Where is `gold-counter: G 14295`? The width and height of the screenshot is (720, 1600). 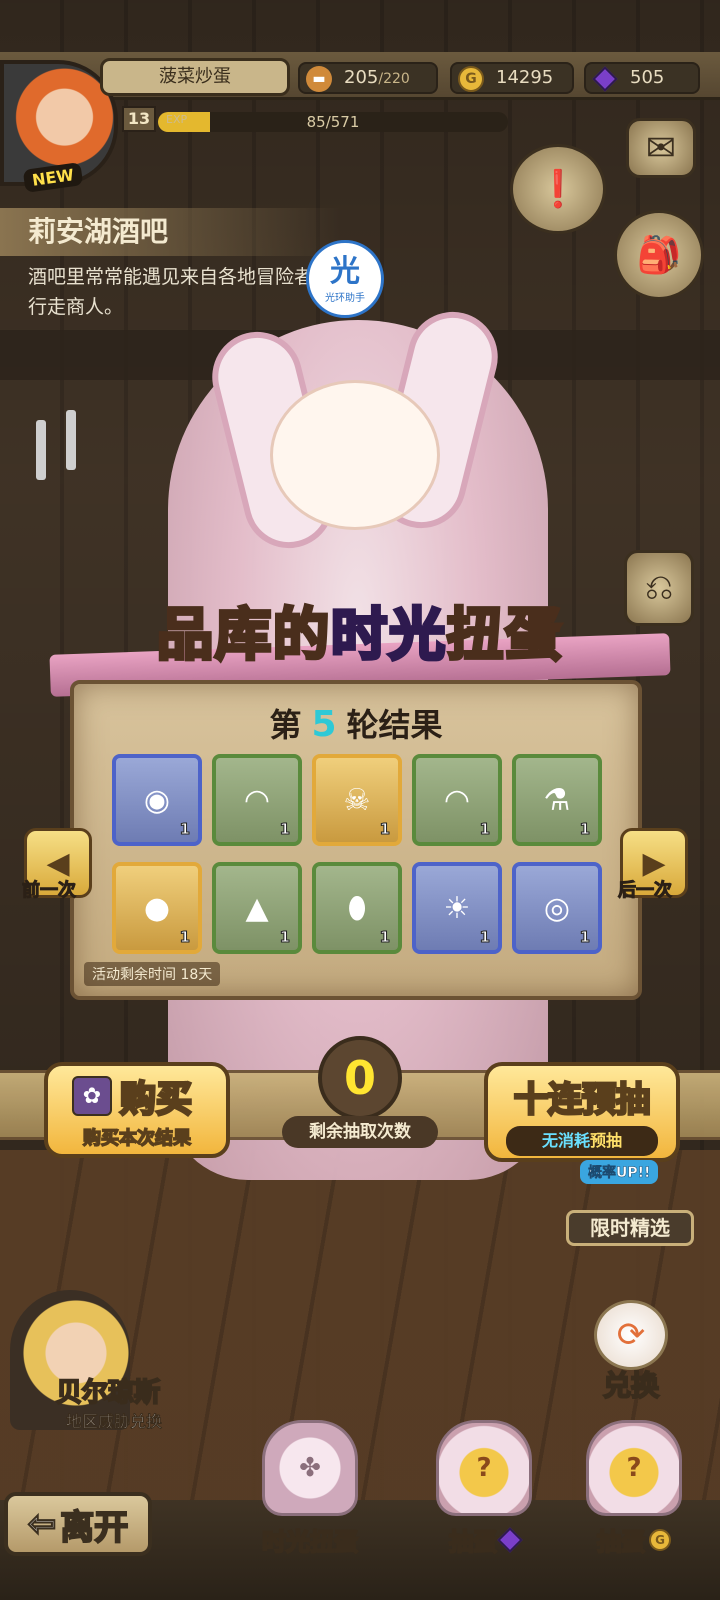 gold-counter: G 14295 is located at coordinates (512, 78).